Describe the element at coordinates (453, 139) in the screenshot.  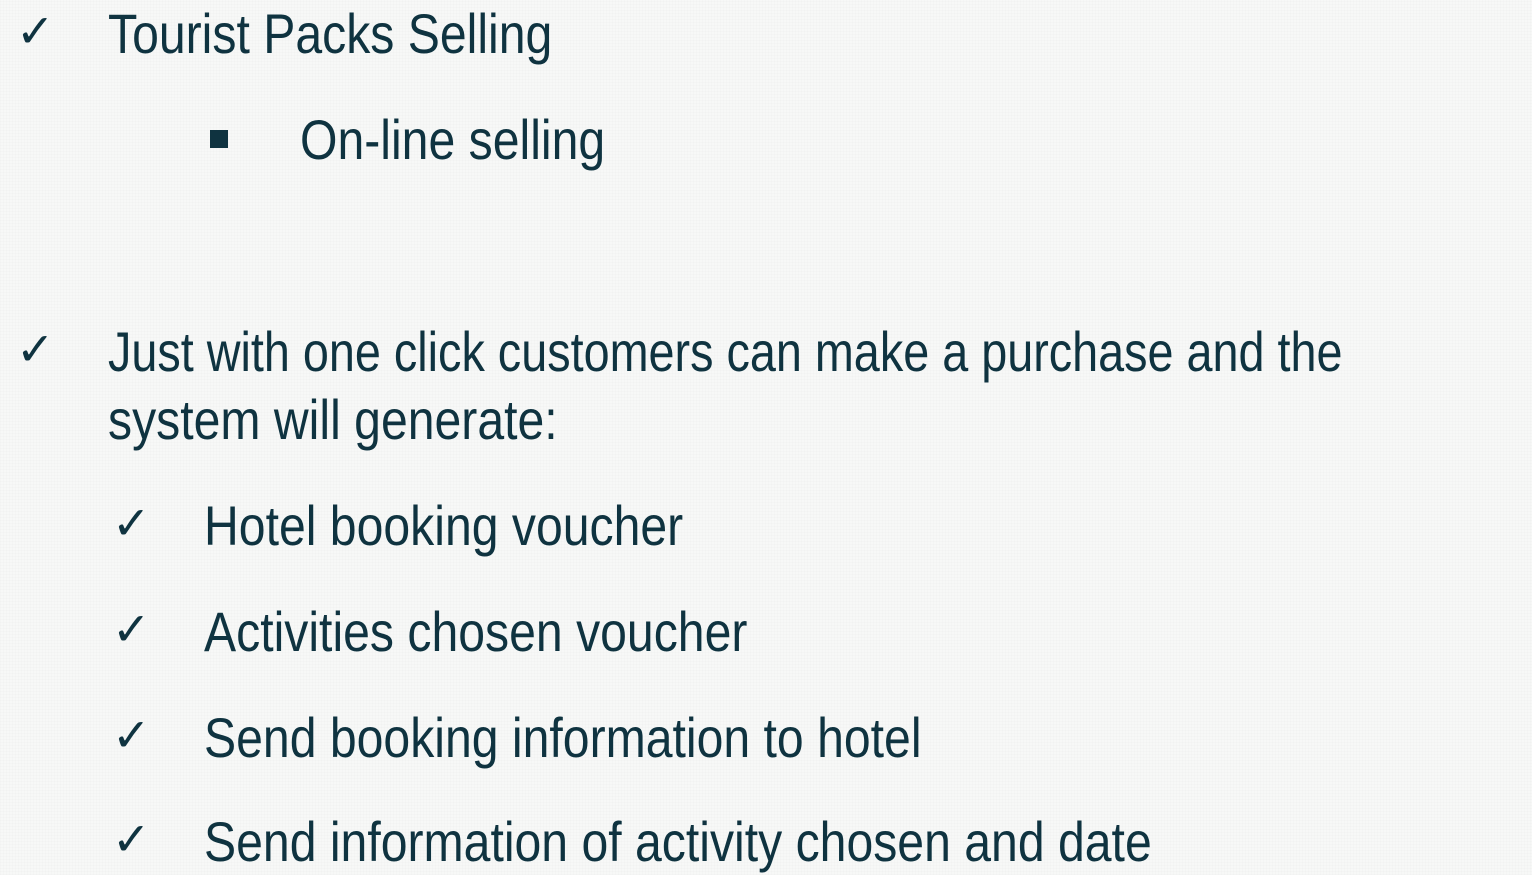
I see `bullet-online-selling: On-line selling` at that location.